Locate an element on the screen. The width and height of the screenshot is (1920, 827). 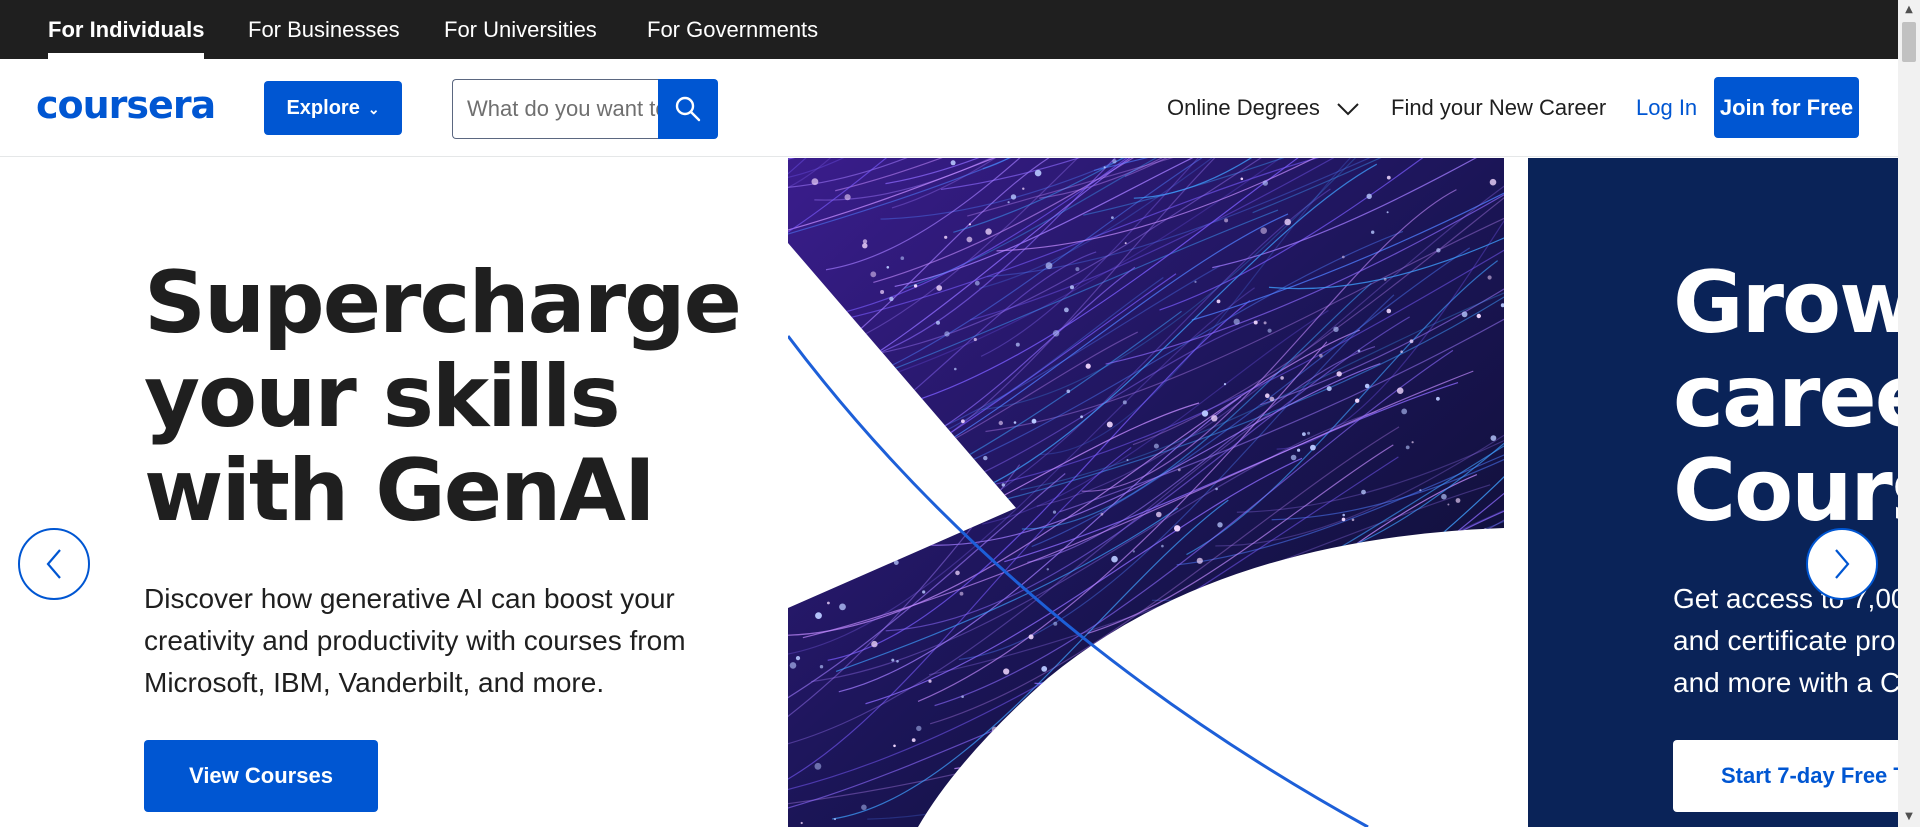
join-for-free-button: Join for Free is located at coordinates (1786, 107).